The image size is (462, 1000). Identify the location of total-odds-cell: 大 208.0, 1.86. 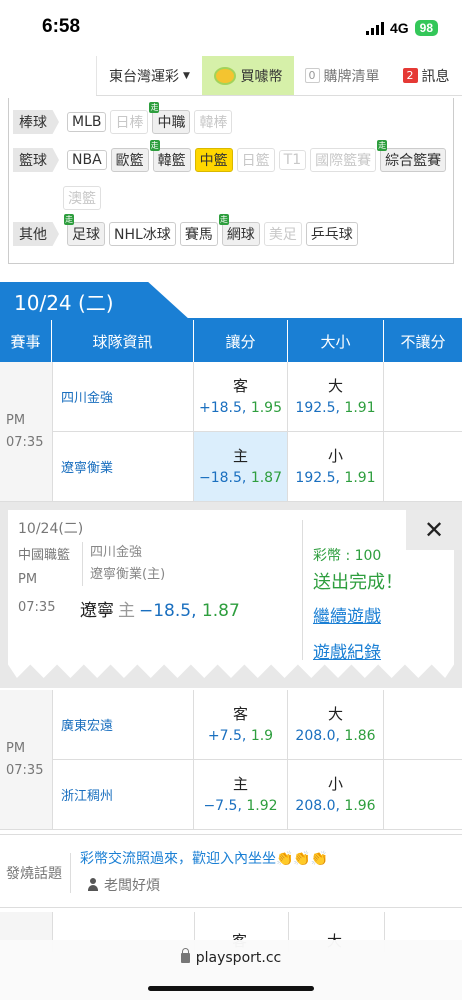
(336, 724).